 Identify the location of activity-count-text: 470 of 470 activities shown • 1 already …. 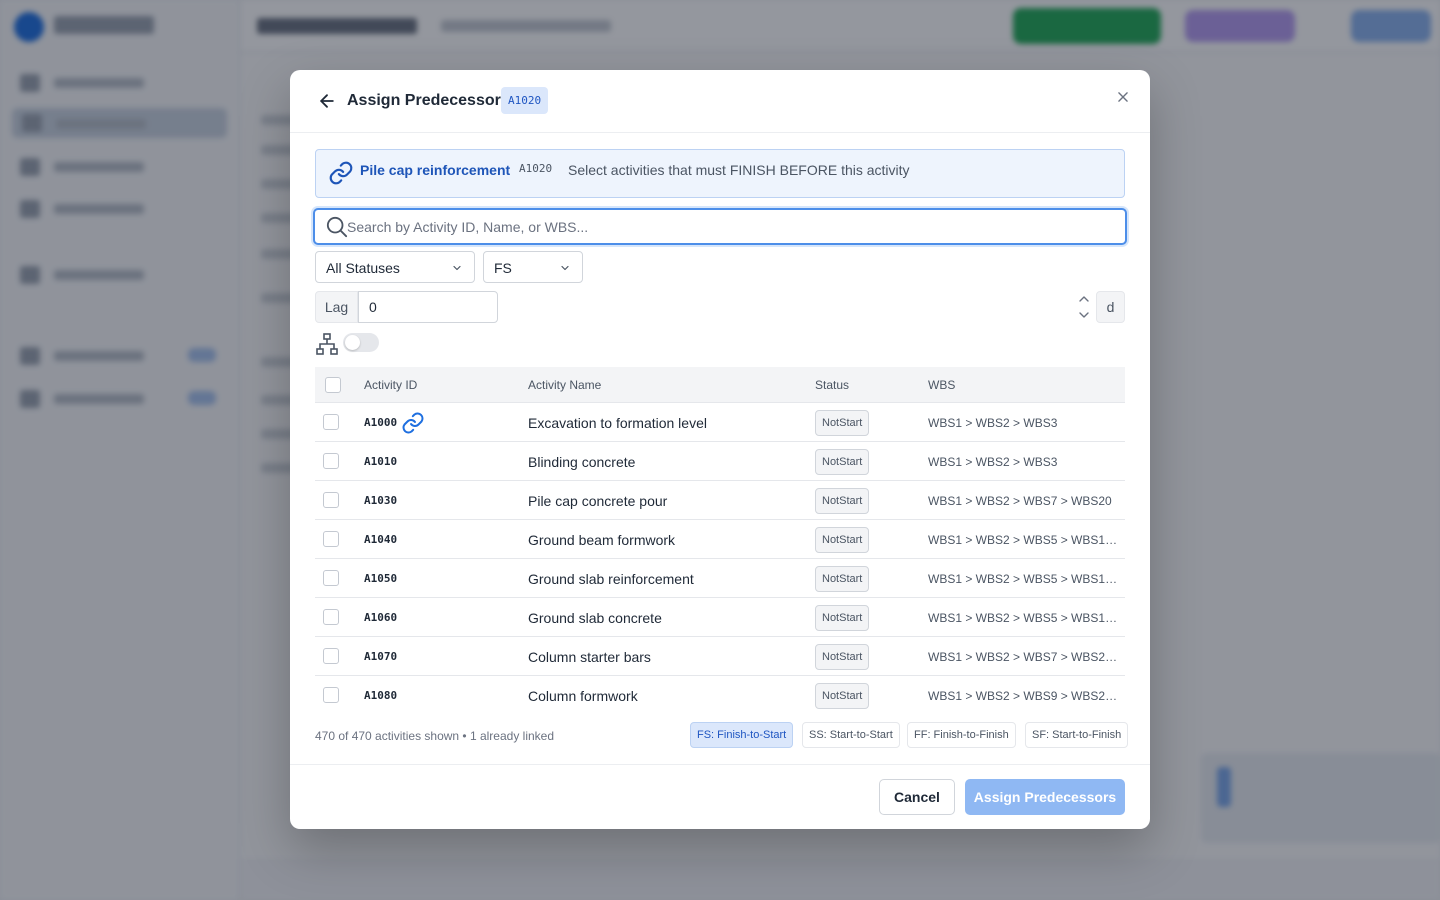
(435, 736).